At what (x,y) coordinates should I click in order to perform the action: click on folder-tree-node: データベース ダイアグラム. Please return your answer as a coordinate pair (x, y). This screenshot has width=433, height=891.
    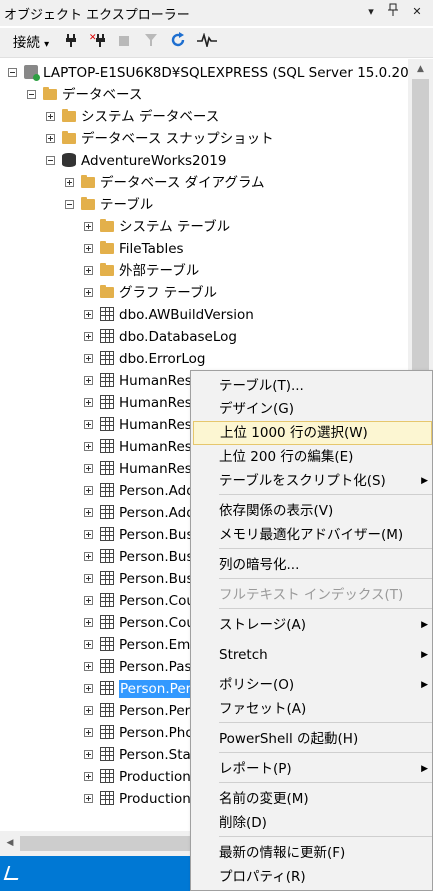
    Looking at the image, I should click on (204, 183).